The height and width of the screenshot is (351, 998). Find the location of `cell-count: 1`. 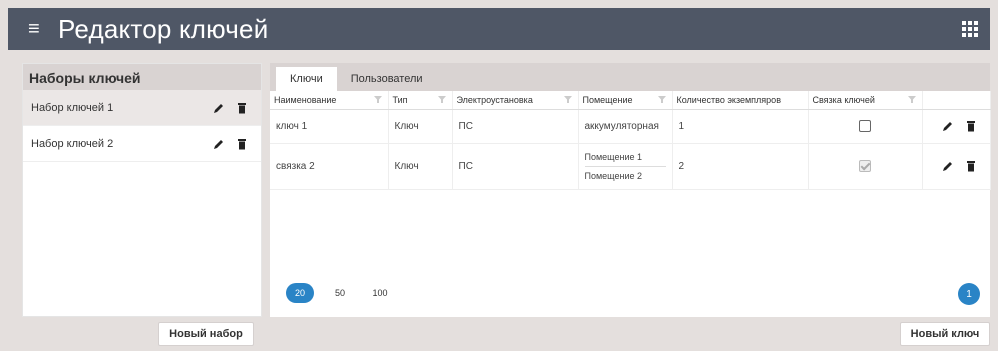

cell-count: 1 is located at coordinates (740, 126).